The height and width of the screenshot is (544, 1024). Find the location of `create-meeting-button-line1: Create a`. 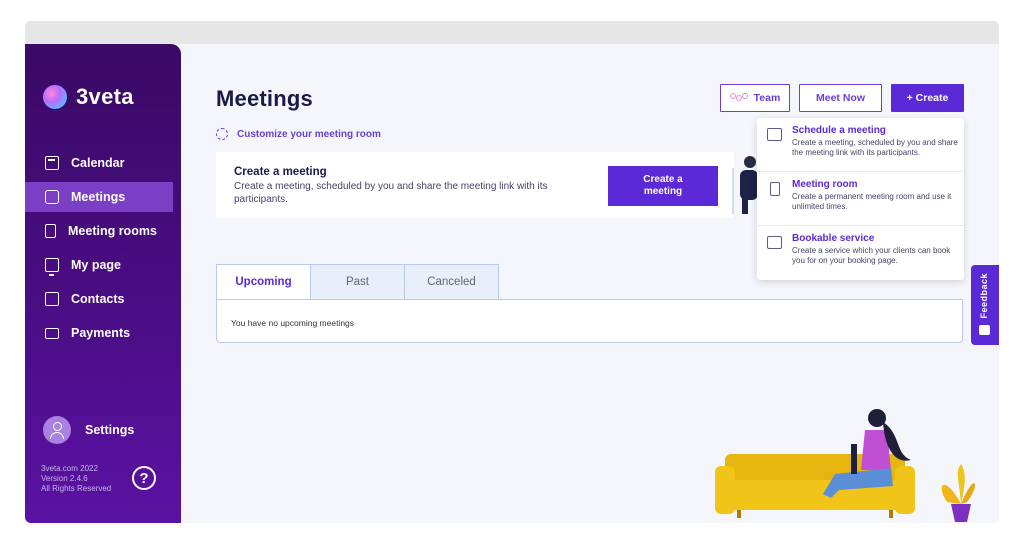

create-meeting-button-line1: Create a is located at coordinates (663, 179).